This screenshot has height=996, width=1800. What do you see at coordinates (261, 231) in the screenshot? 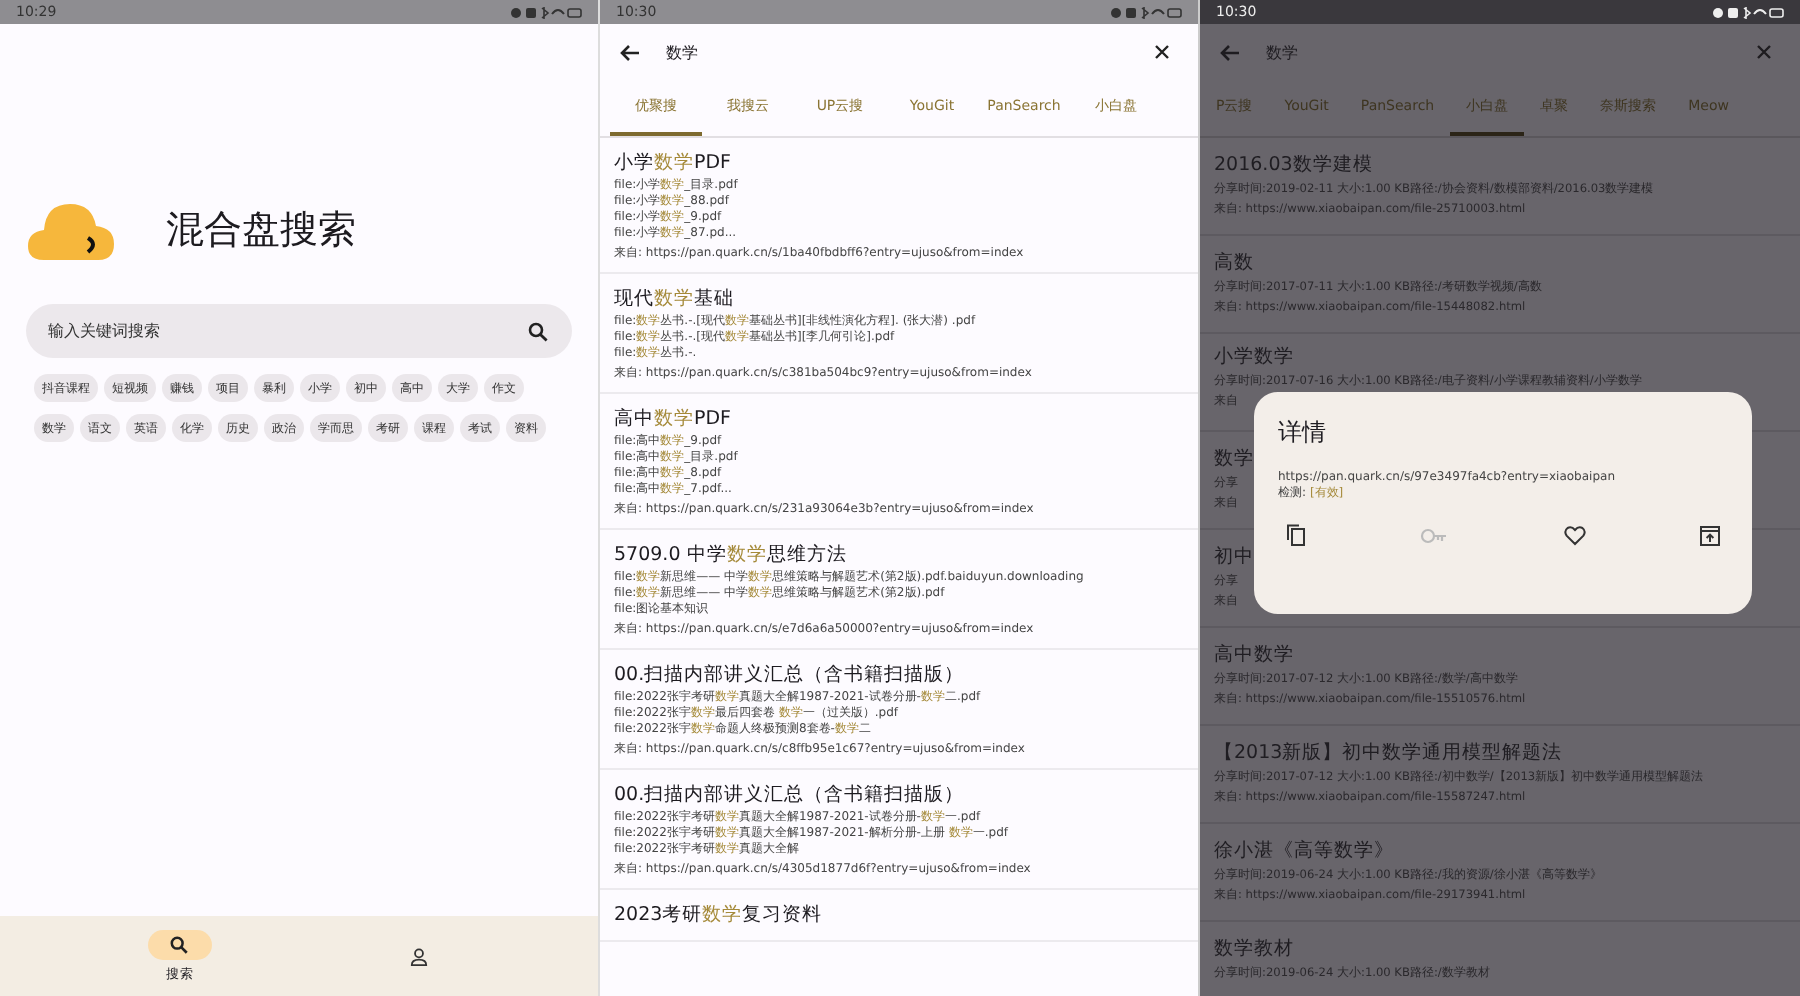
I see `app-title: 混合盘搜索` at bounding box center [261, 231].